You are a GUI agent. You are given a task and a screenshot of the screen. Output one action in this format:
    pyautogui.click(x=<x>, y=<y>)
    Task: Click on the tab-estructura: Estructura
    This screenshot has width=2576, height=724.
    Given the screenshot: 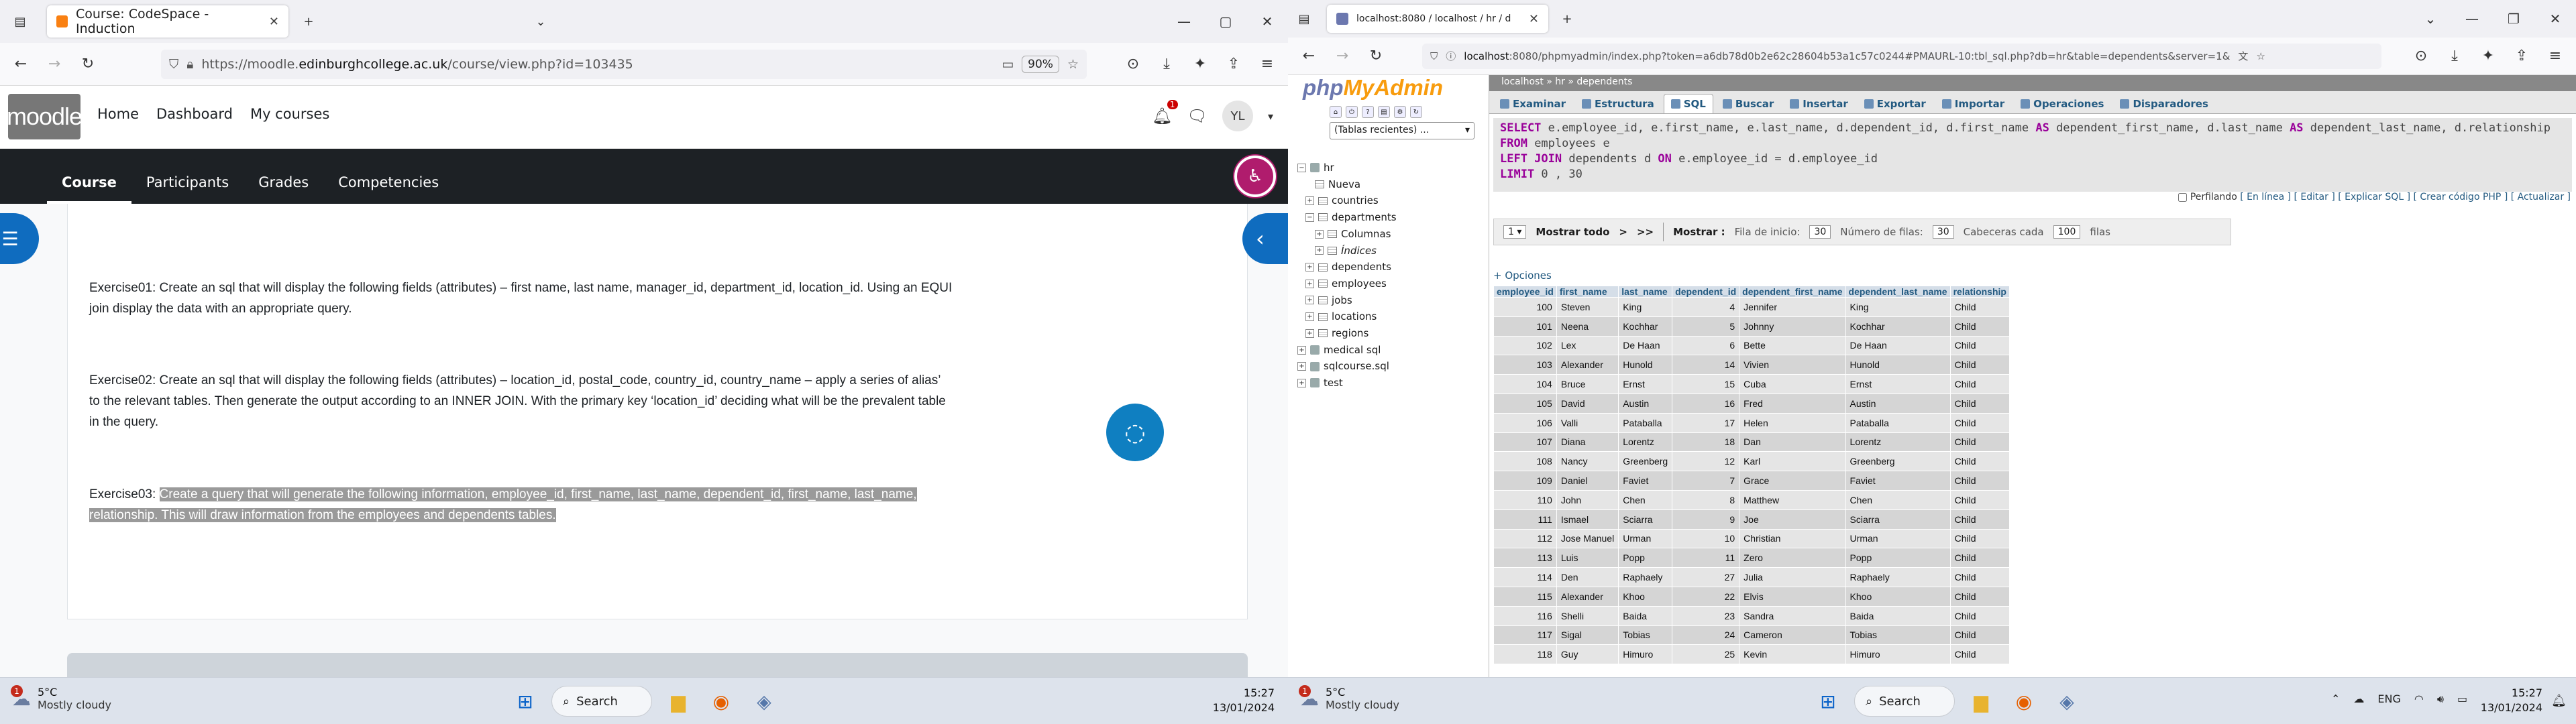 What is the action you would take?
    pyautogui.click(x=1618, y=103)
    